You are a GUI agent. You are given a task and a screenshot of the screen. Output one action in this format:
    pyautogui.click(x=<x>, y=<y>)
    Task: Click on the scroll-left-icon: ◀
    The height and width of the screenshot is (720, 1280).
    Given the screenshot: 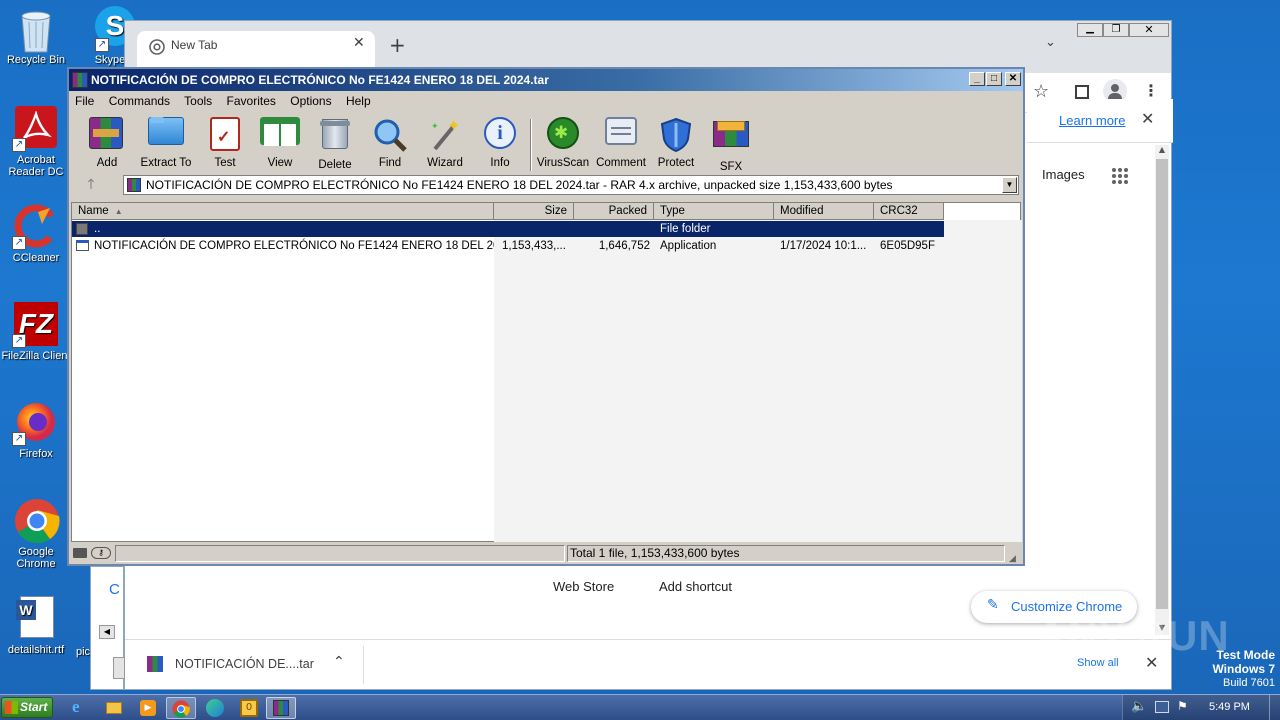 What is the action you would take?
    pyautogui.click(x=107, y=632)
    